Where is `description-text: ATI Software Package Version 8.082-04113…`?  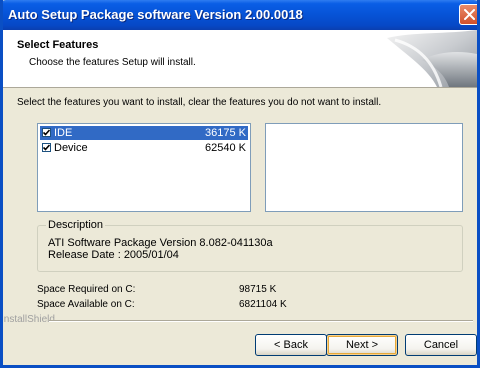 description-text: ATI Software Package Version 8.082-04113… is located at coordinates (160, 243).